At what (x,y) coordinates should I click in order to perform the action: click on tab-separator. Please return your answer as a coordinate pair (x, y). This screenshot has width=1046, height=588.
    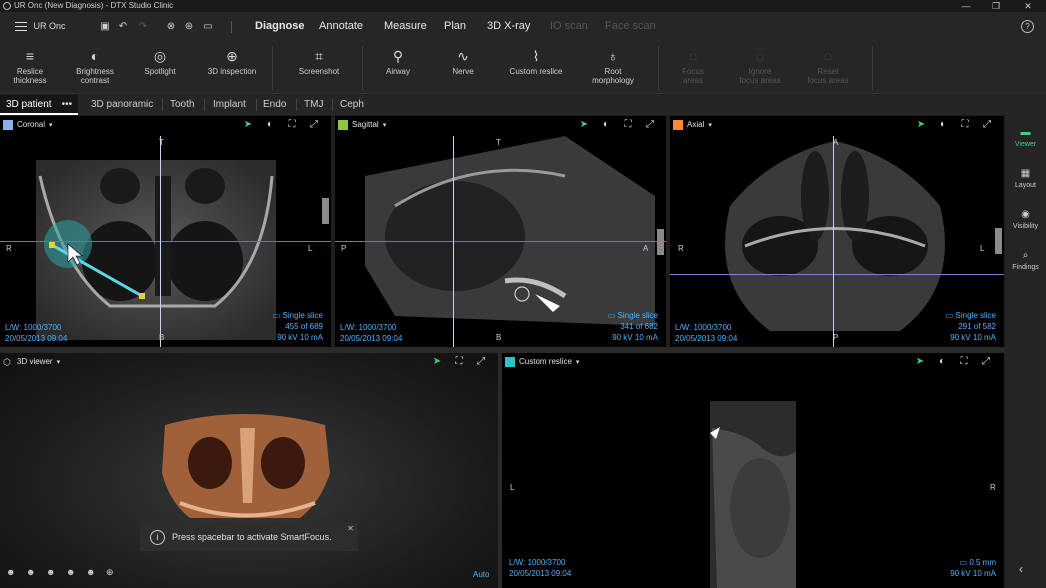
    Looking at the image, I should click on (162, 105).